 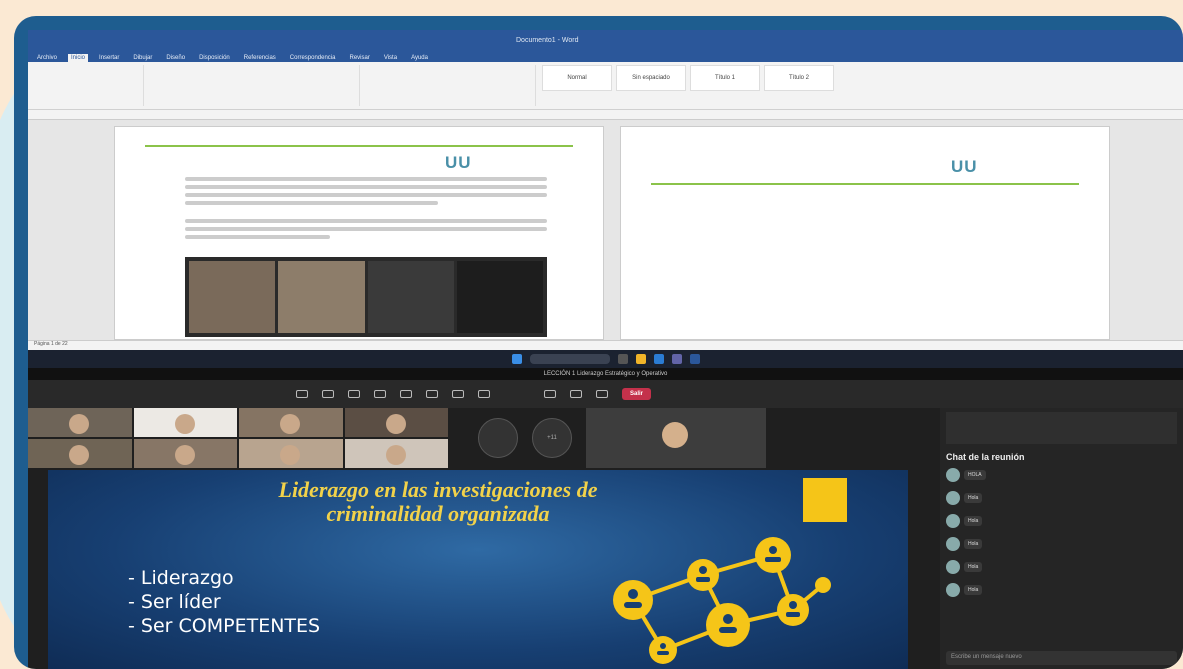 I want to click on grid-icon, so click(x=406, y=394).